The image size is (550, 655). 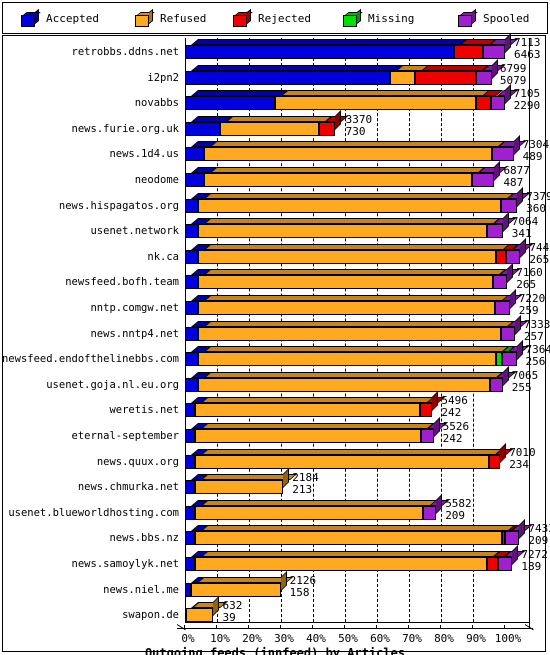 I want to click on legend-item-rejected: Rejected, so click(x=272, y=18).